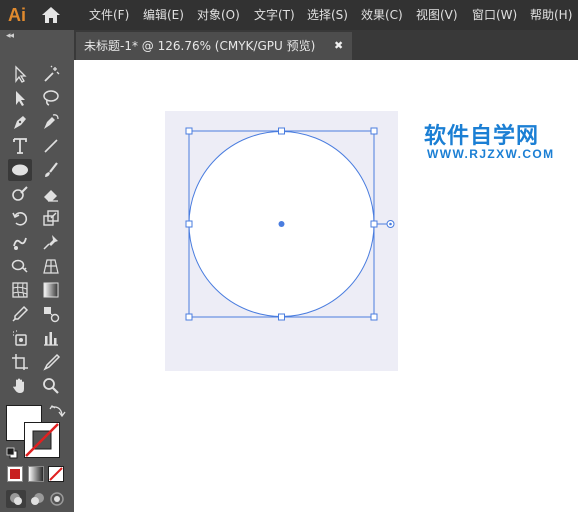  I want to click on document-tab-title: 未标题-1* @ 126.76% (CMYK/GPU 预览), so click(200, 46).